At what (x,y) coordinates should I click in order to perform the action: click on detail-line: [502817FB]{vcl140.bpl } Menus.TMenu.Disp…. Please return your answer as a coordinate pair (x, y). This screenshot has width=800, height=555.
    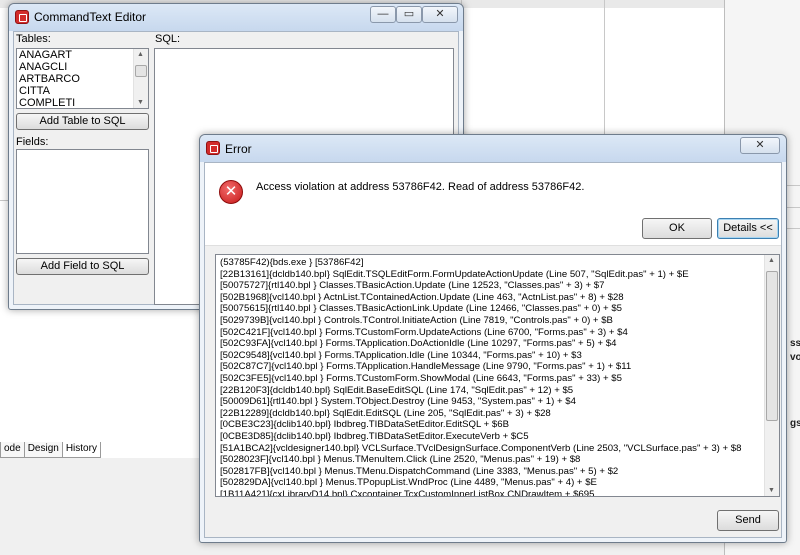
    Looking at the image, I should click on (419, 471).